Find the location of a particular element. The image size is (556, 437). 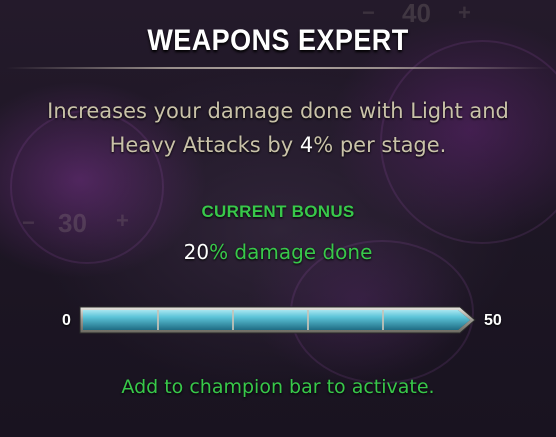

stage-progress-bar is located at coordinates (277, 320).